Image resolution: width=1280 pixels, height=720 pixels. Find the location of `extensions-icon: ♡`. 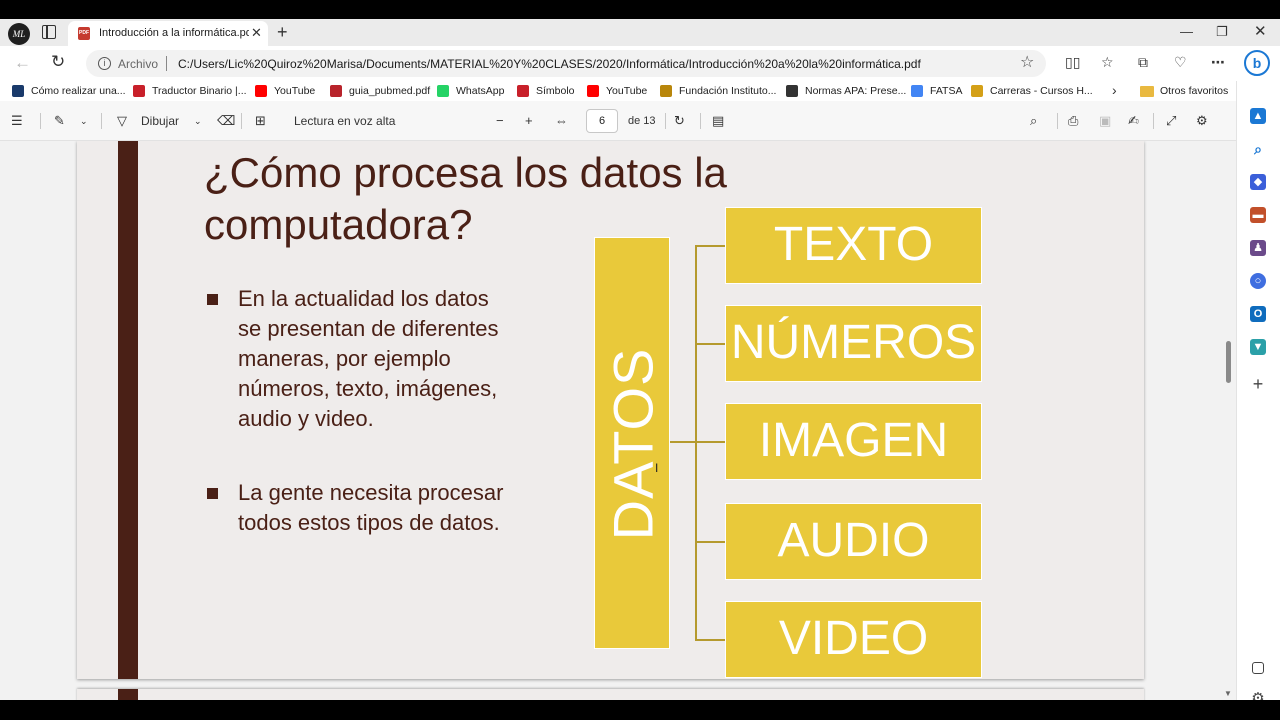

extensions-icon: ♡ is located at coordinates (1180, 62).